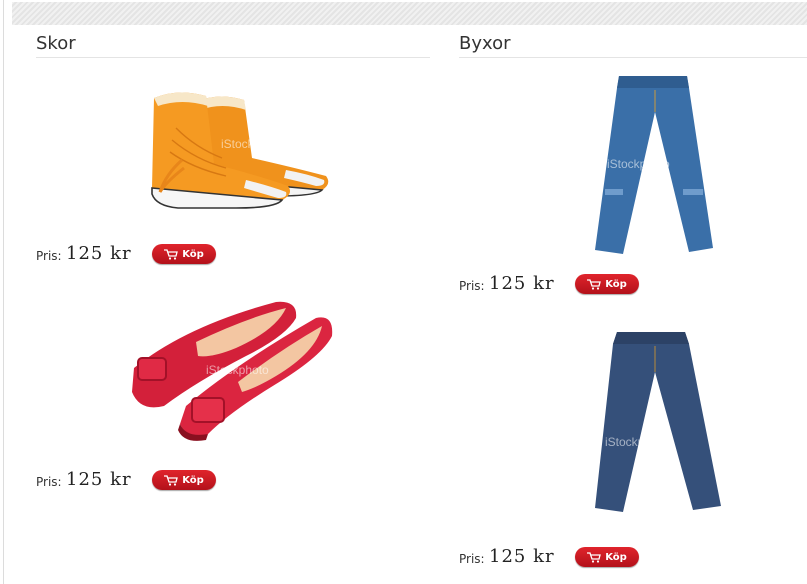 This screenshot has height=584, width=807. What do you see at coordinates (233, 45) in the screenshot?
I see `category-heading: Skor` at bounding box center [233, 45].